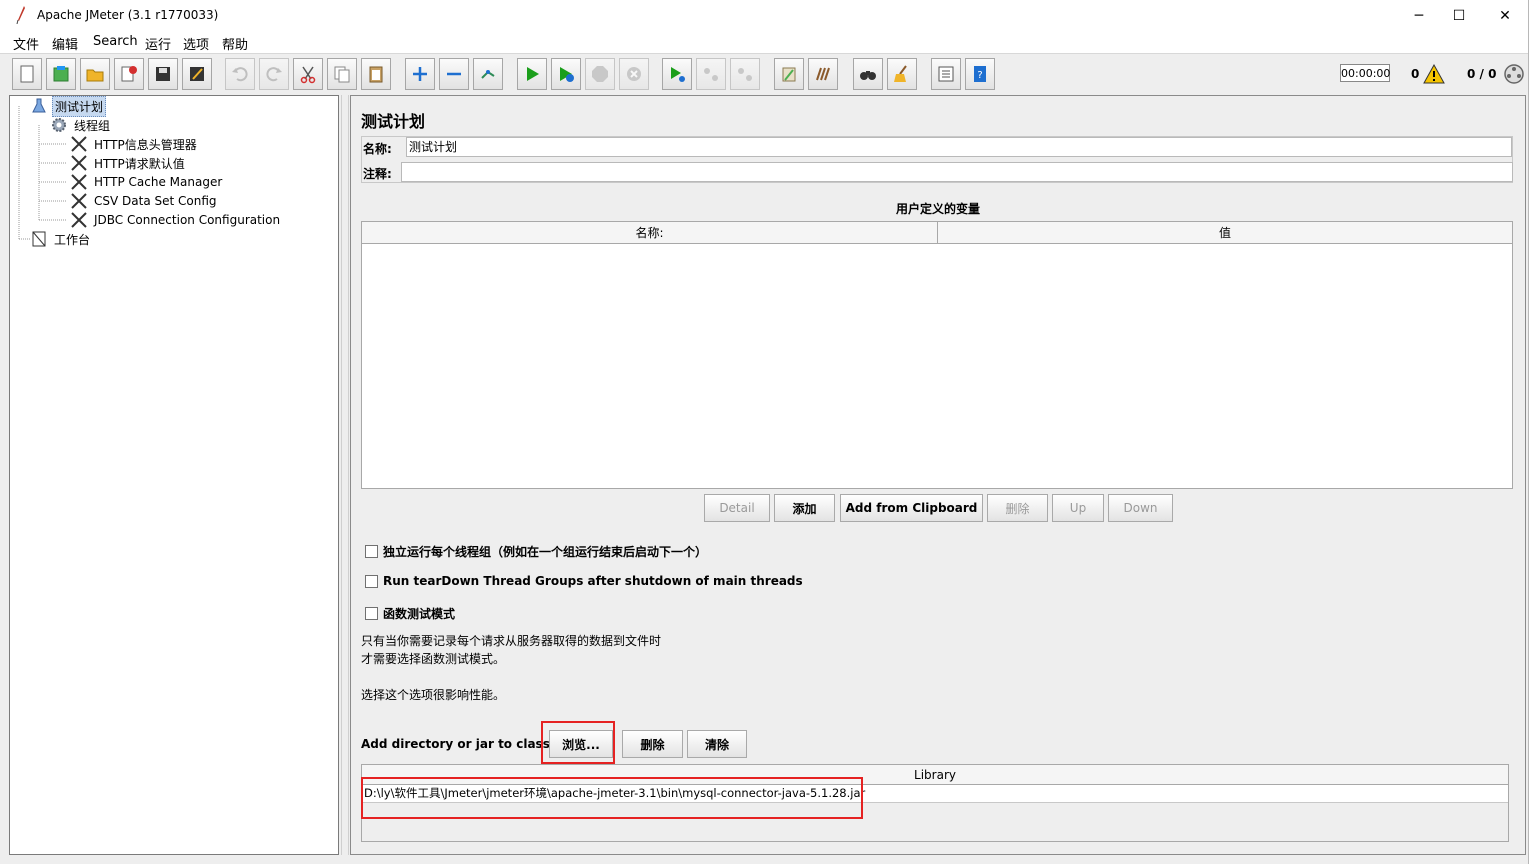  I want to click on cut-button, so click(308, 74).